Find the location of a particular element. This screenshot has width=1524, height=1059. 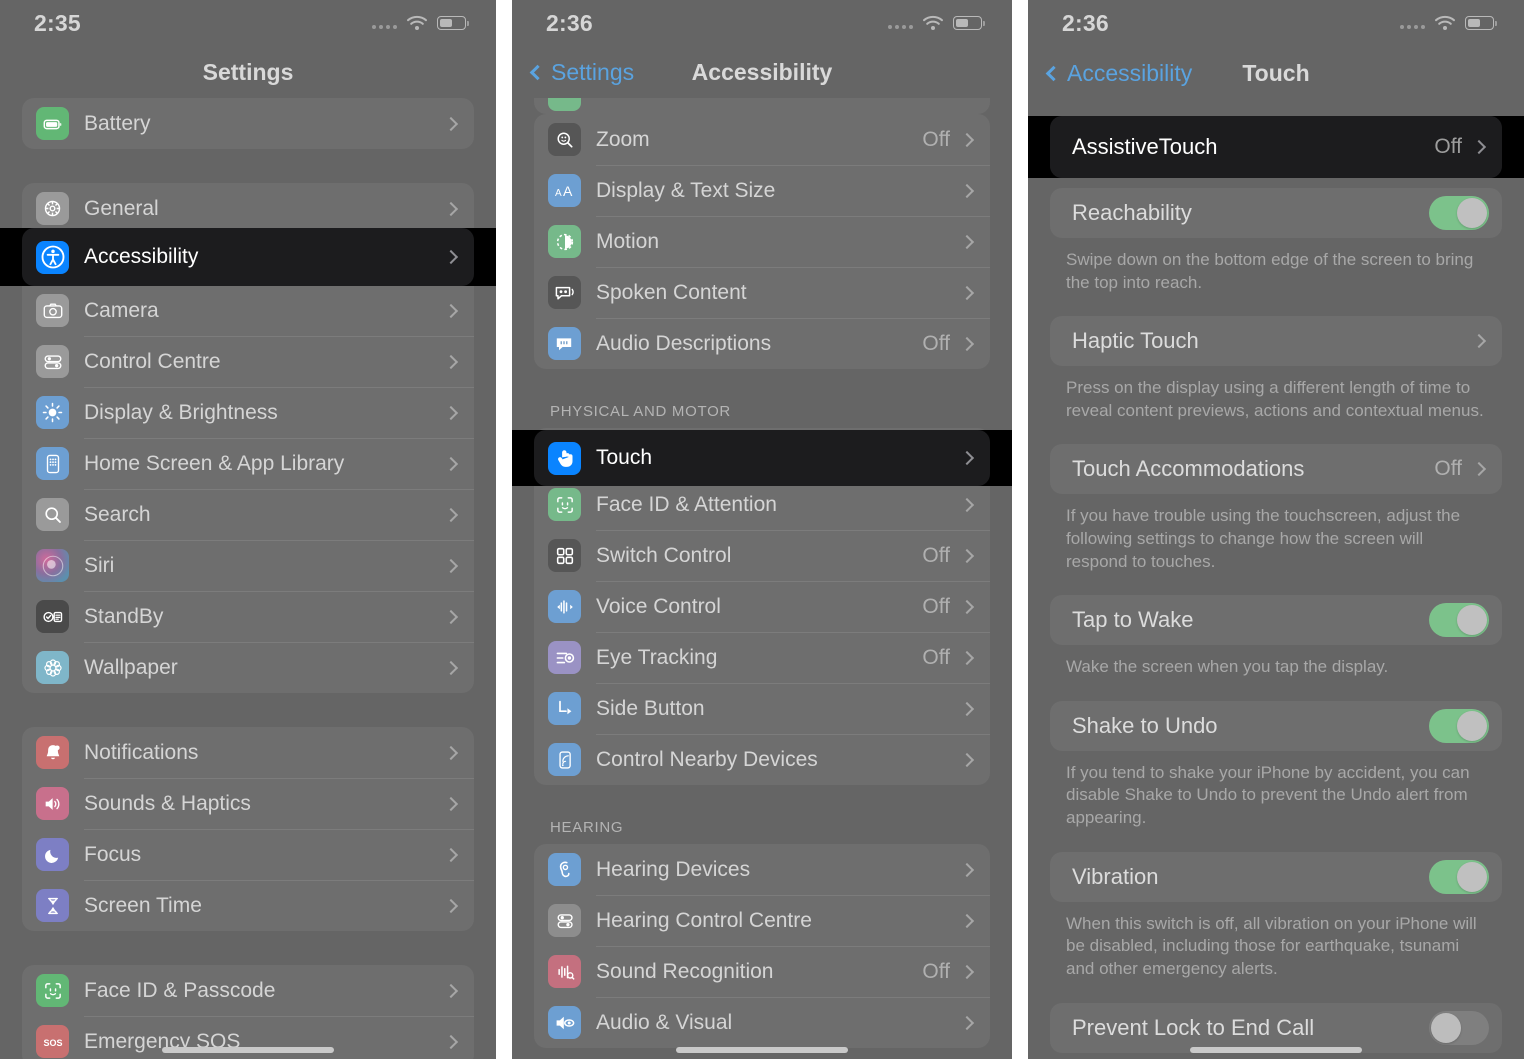

reachability-toggle is located at coordinates (1459, 213).